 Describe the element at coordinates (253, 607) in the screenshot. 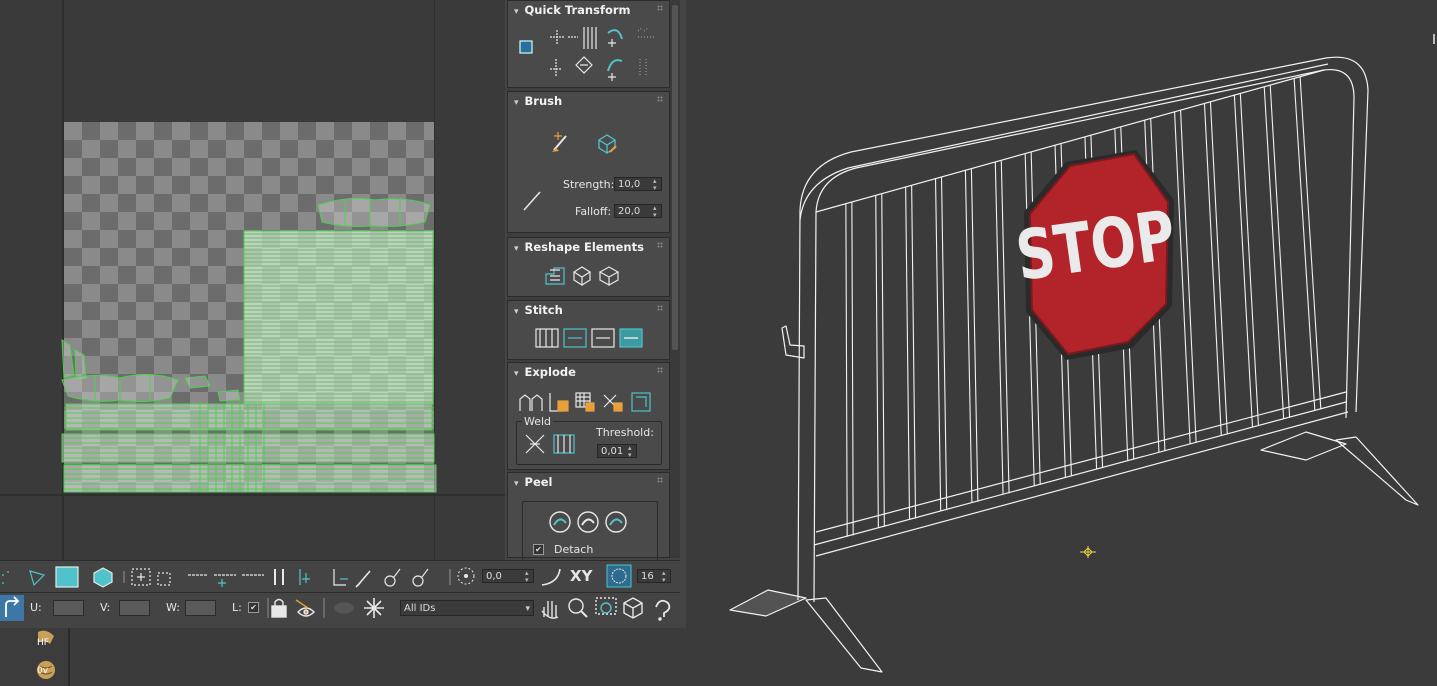

I see `lock-uv-checkbox: ✔` at that location.